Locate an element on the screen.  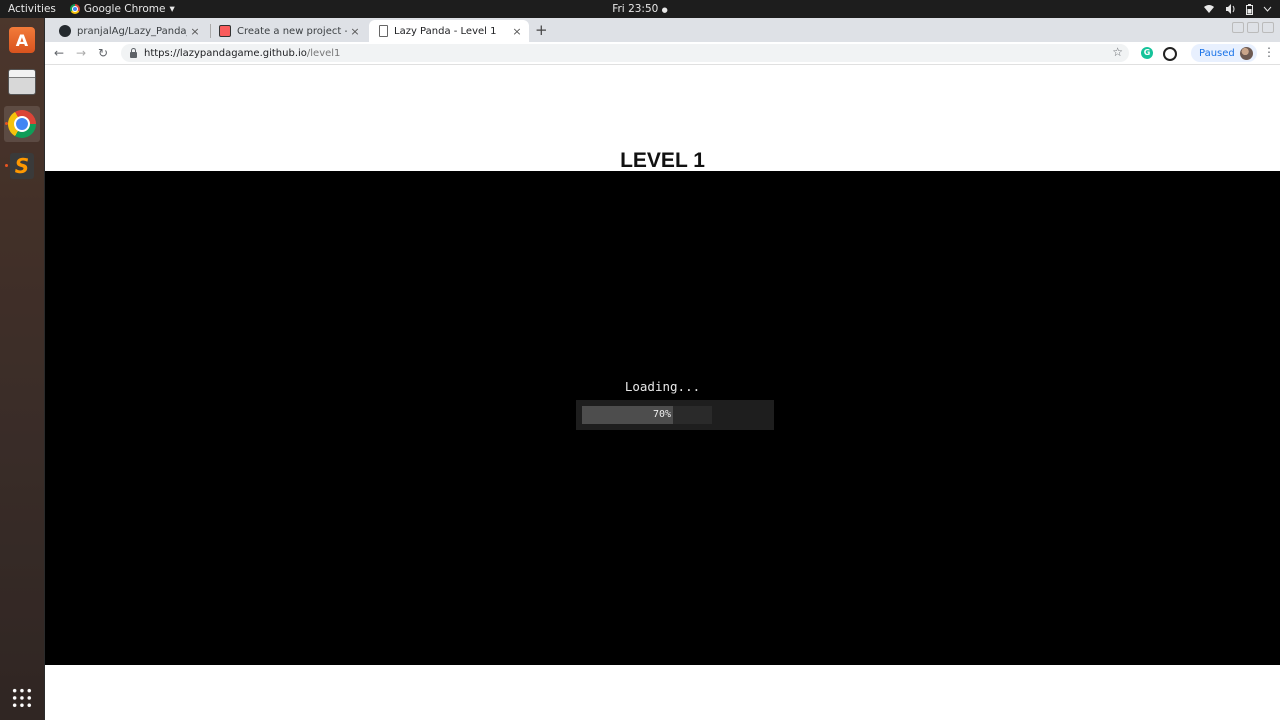
chrome-mini-icon is located at coordinates (74, 9).